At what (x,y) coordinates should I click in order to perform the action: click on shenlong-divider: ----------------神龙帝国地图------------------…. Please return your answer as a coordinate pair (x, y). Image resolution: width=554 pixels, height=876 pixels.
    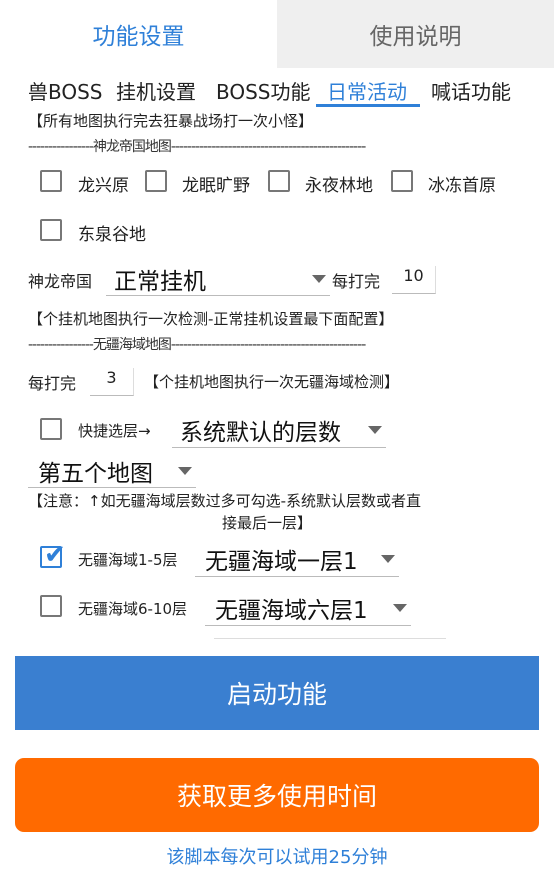
    Looking at the image, I should click on (197, 147).